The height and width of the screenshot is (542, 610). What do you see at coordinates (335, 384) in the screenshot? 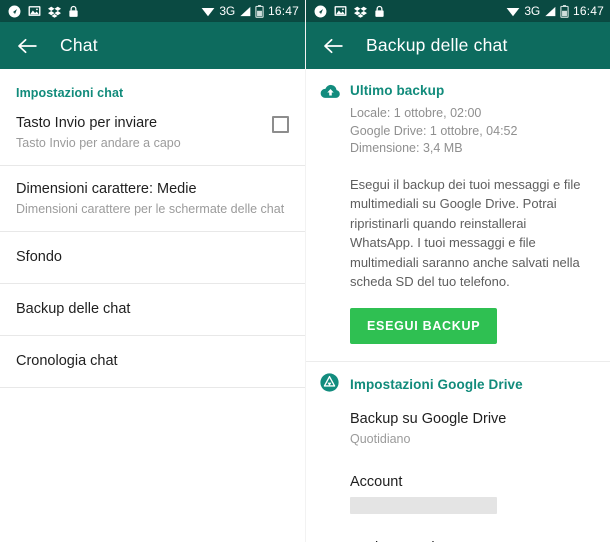
I see `google-drive-icon` at bounding box center [335, 384].